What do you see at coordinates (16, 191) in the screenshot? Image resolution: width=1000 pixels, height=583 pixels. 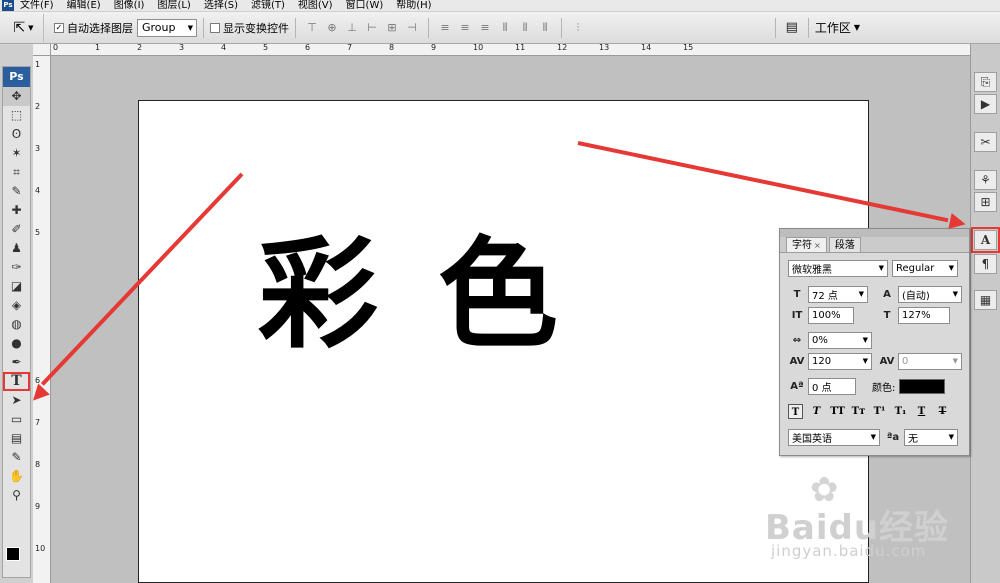 I see `eyedropper-tool: ✎` at bounding box center [16, 191].